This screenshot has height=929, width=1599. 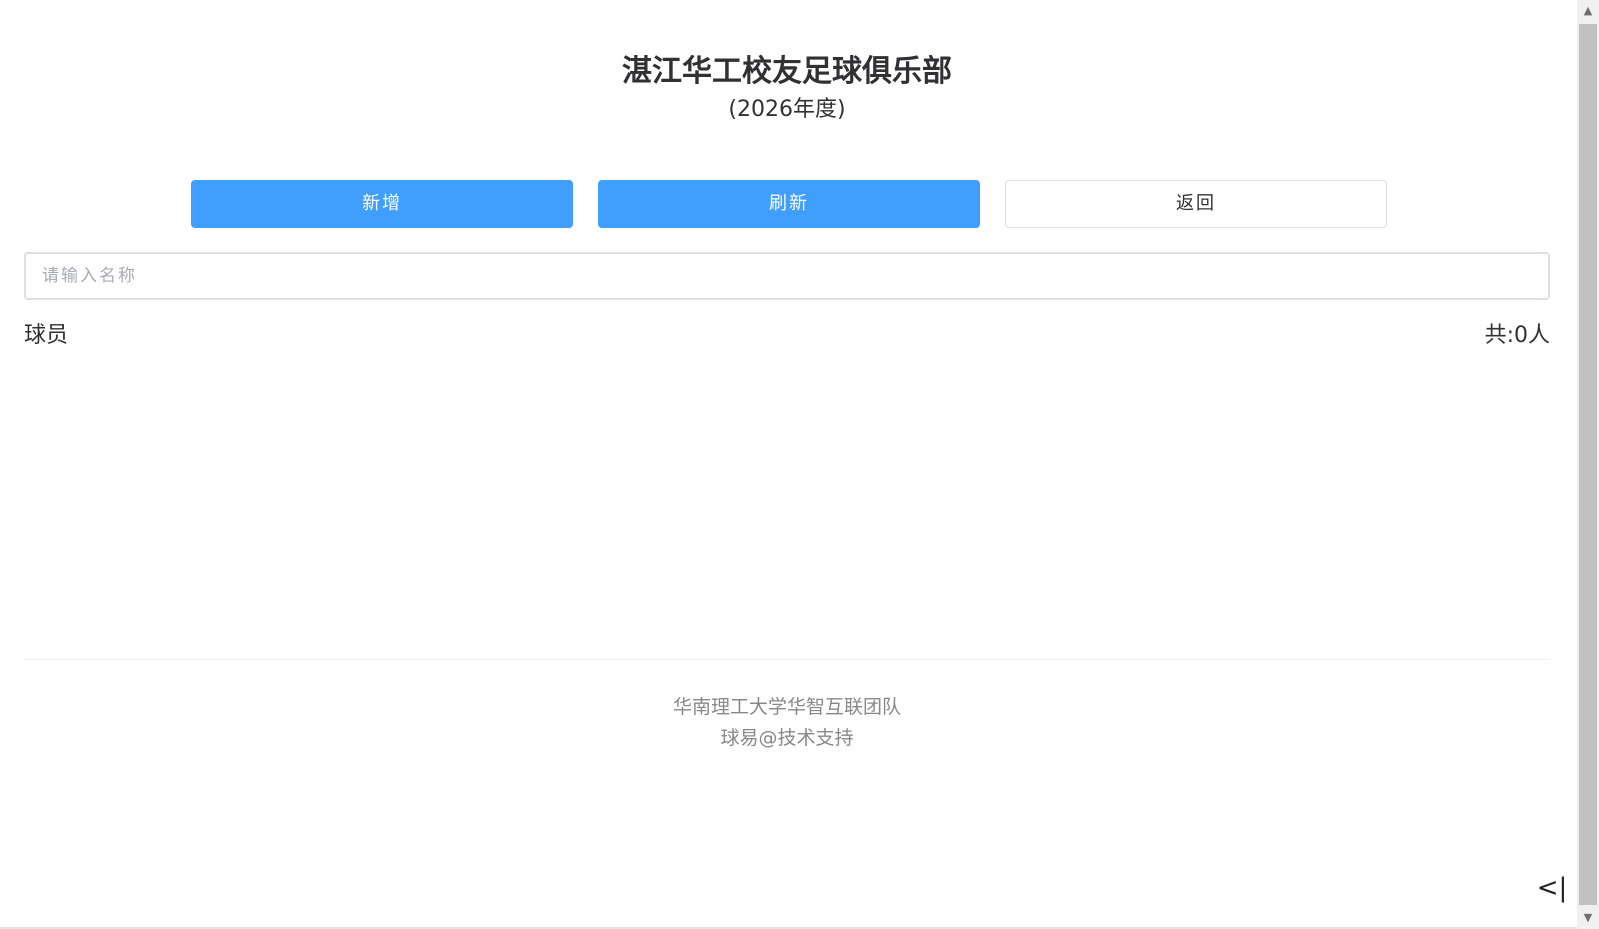 What do you see at coordinates (1588, 11) in the screenshot?
I see `scroll-up-icon: ▲` at bounding box center [1588, 11].